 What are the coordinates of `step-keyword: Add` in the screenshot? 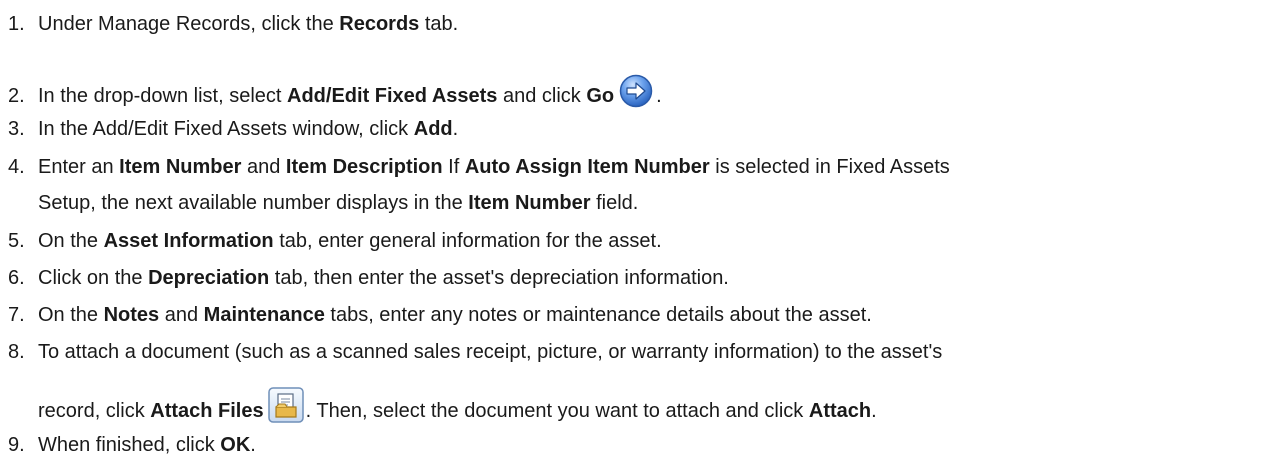 It's located at (433, 129).